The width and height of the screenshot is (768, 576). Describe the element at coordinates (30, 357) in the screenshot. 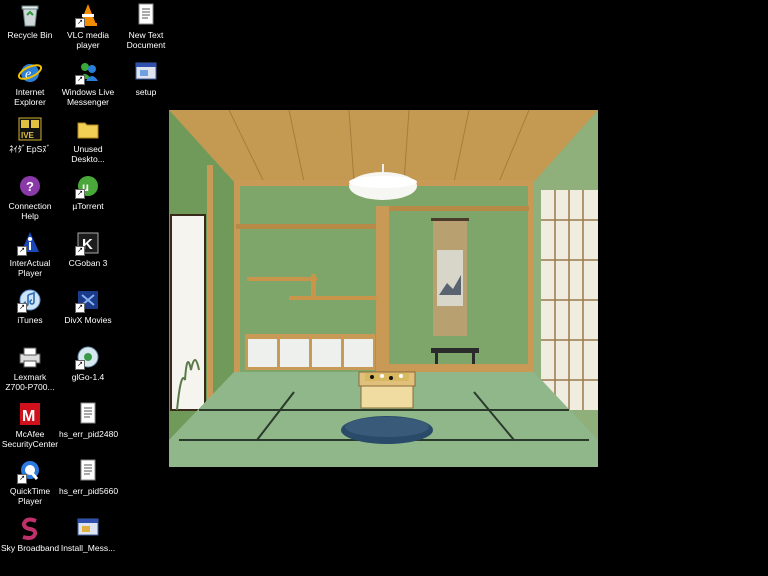

I see `lexmark-printer-icon` at that location.